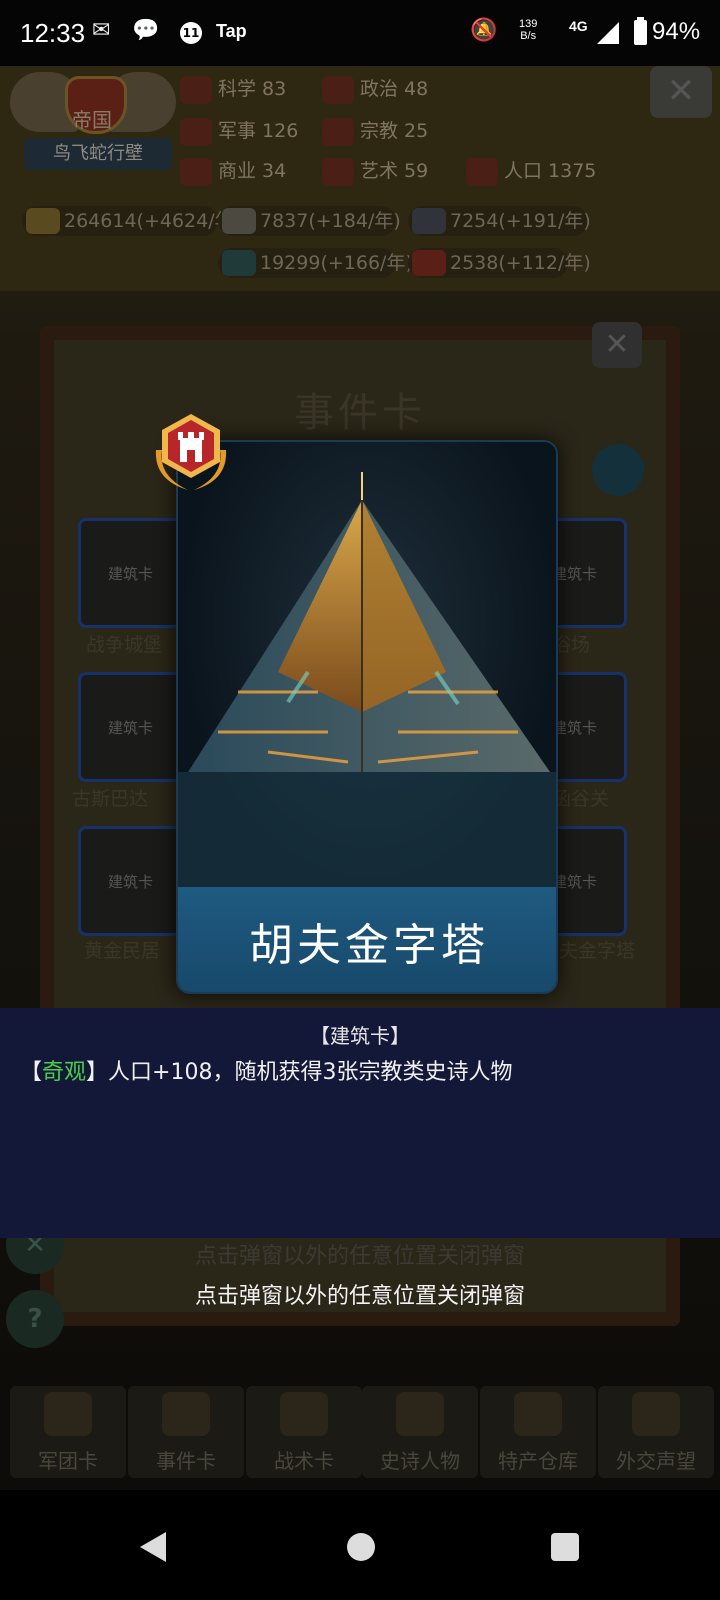 This screenshot has width=720, height=1600. I want to click on recent-apps-icon, so click(565, 1547).